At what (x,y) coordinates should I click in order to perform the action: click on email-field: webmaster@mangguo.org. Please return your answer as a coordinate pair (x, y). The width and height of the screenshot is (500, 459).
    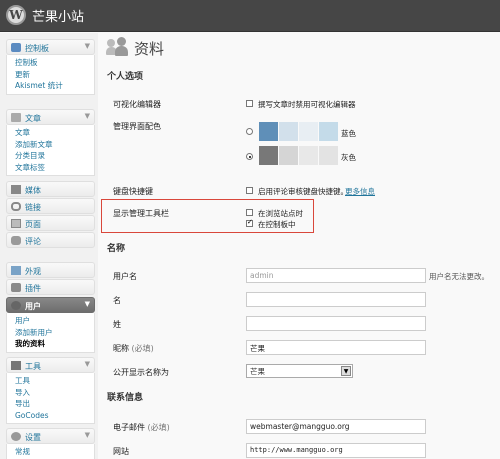
    Looking at the image, I should click on (336, 426).